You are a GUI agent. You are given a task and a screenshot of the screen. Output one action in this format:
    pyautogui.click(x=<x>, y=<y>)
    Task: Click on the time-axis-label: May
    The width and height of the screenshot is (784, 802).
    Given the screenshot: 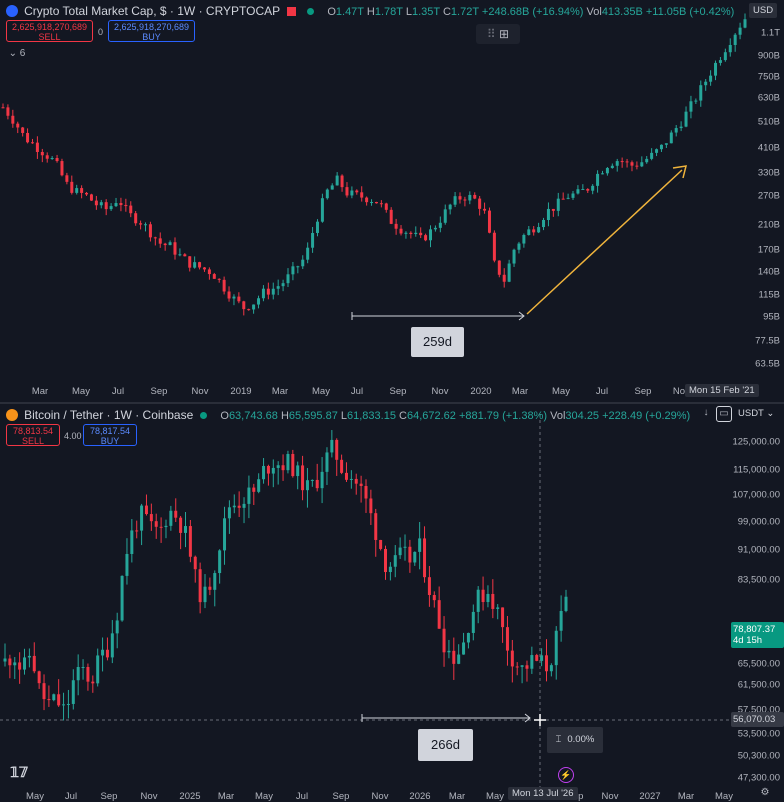 What is the action you would take?
    pyautogui.click(x=321, y=391)
    